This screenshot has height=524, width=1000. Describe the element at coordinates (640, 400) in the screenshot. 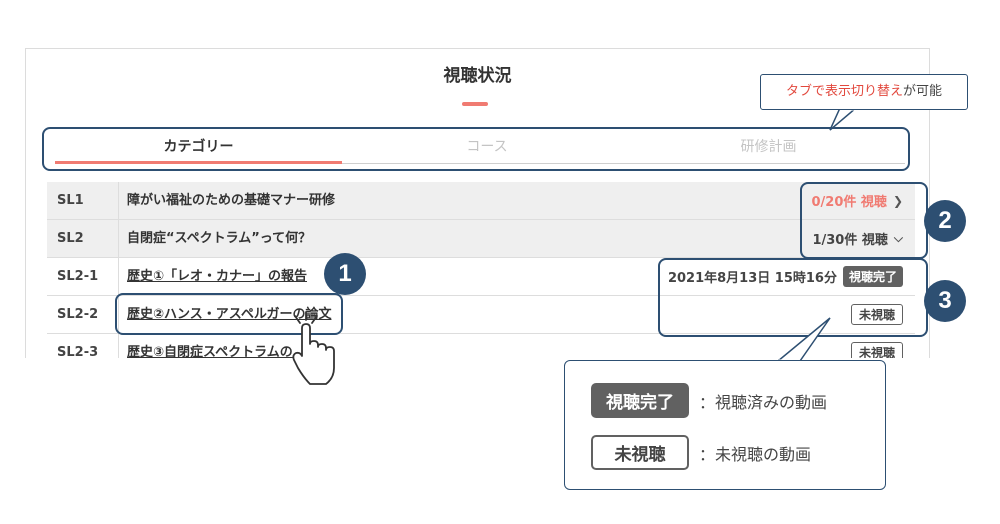

I see `legend-badge-done: 視聴完了` at that location.